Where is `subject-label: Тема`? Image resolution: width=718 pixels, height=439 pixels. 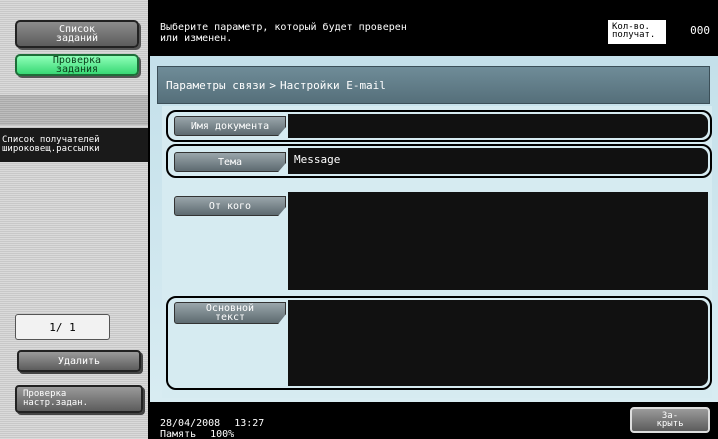
subject-label: Тема is located at coordinates (230, 162).